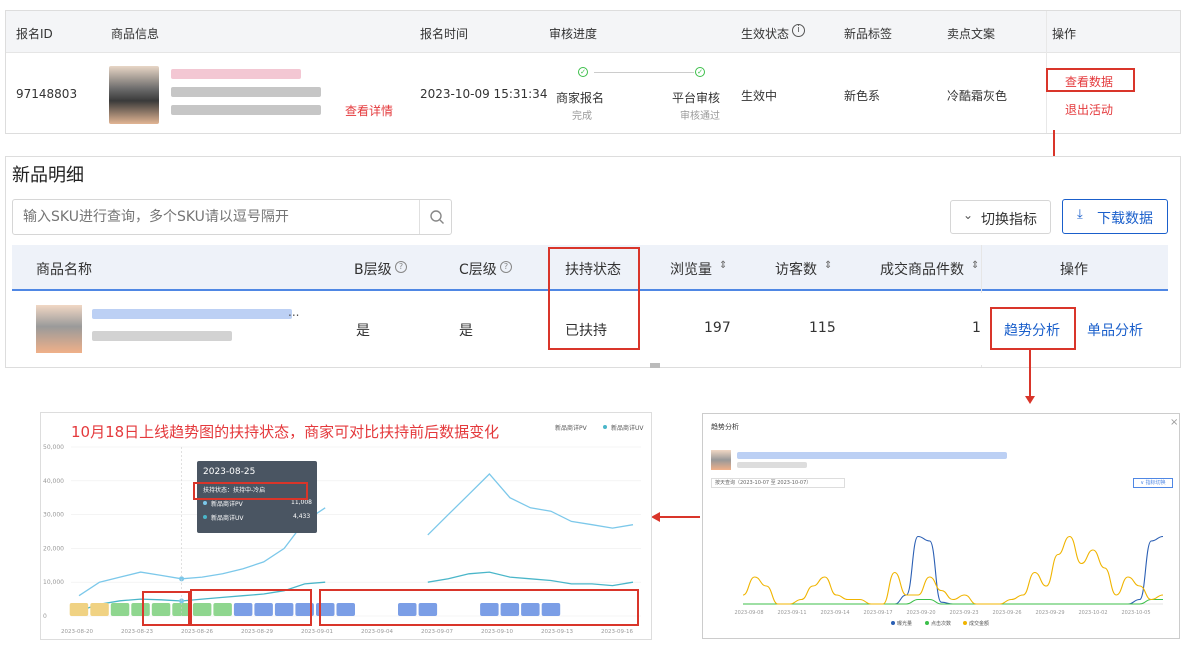 This screenshot has height=648, width=1182. Describe the element at coordinates (369, 110) in the screenshot. I see `view-detail-link: 查看详情` at that location.